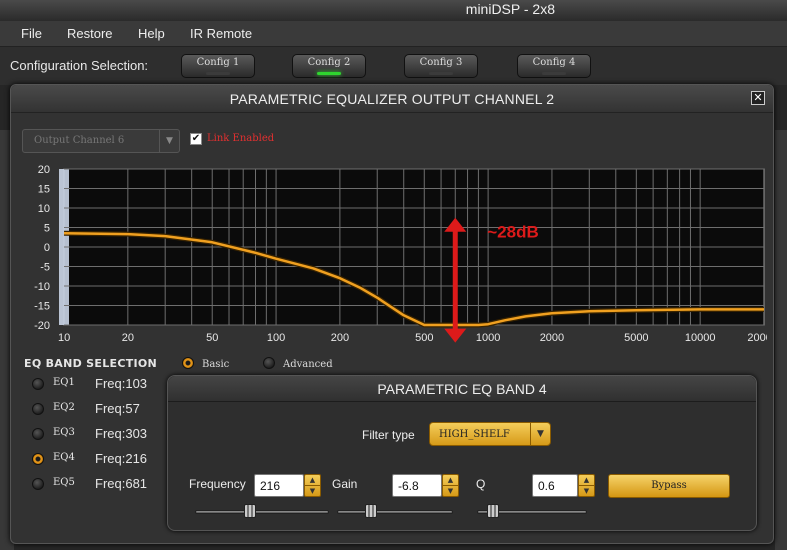 The height and width of the screenshot is (550, 787). What do you see at coordinates (217, 484) in the screenshot?
I see `frequency-label: Frequency` at bounding box center [217, 484].